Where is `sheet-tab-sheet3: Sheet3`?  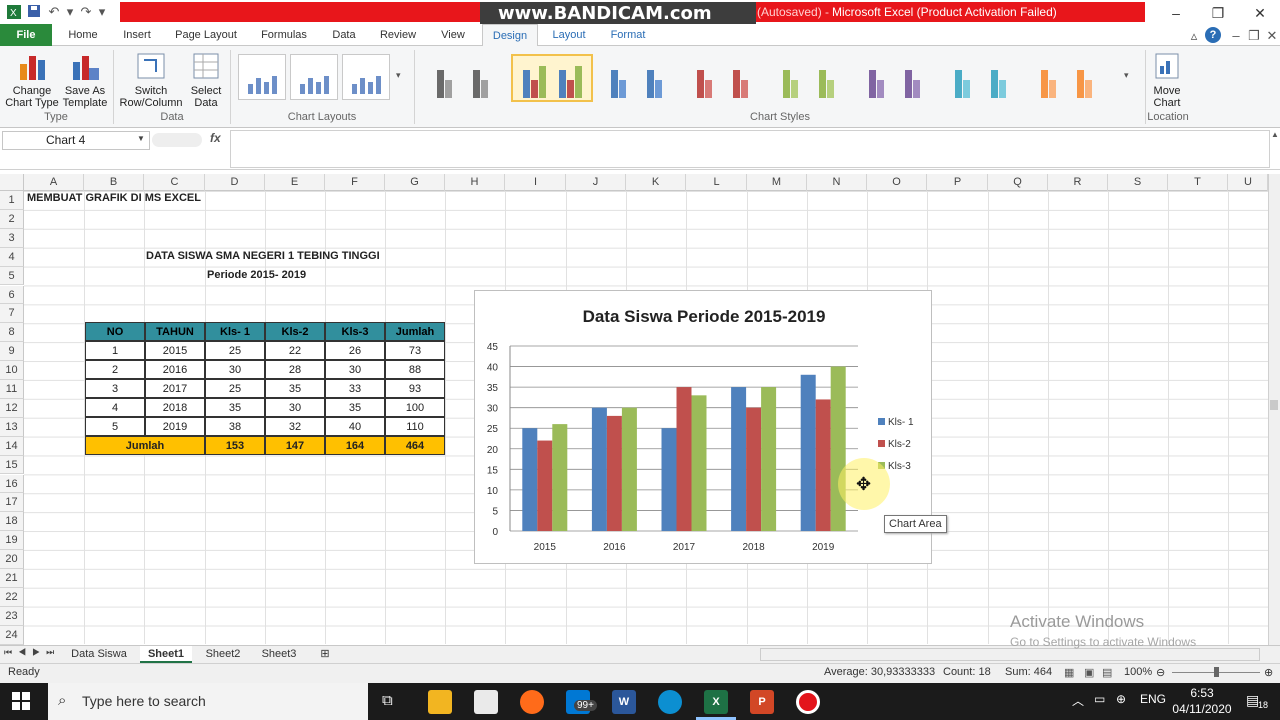 sheet-tab-sheet3: Sheet3 is located at coordinates (279, 654).